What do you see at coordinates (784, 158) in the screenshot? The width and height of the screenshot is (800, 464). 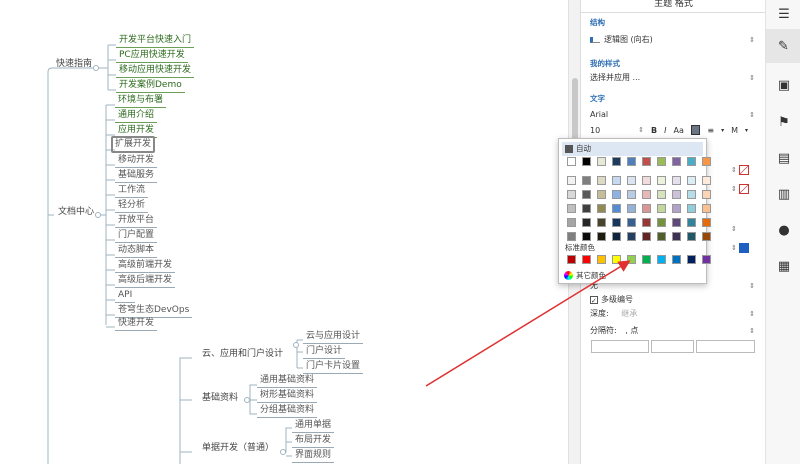 I see `label-icon: ▤` at bounding box center [784, 158].